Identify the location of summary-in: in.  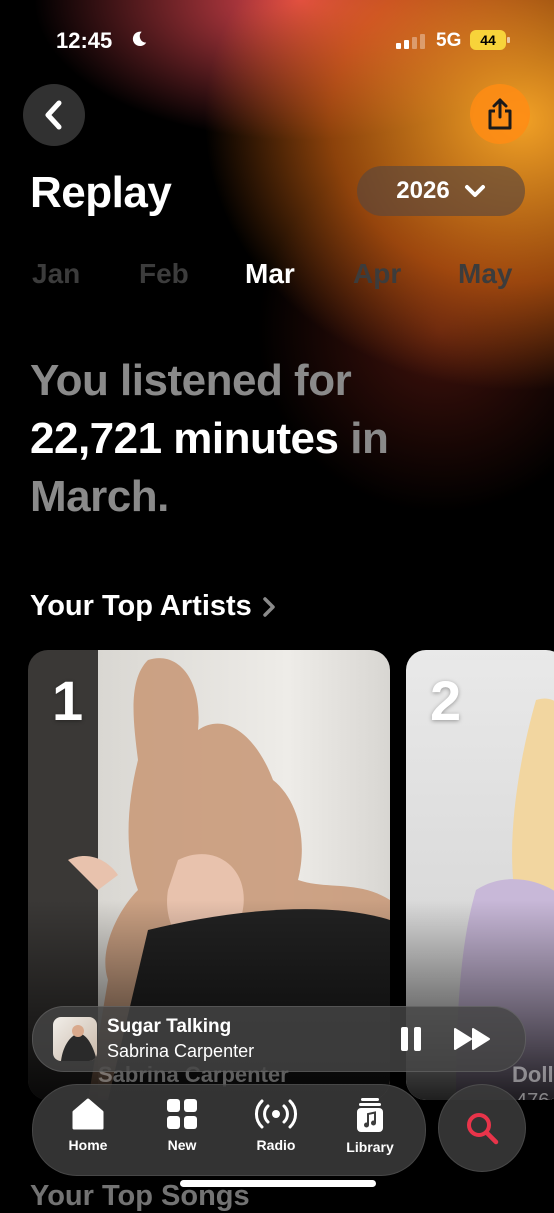
(369, 438).